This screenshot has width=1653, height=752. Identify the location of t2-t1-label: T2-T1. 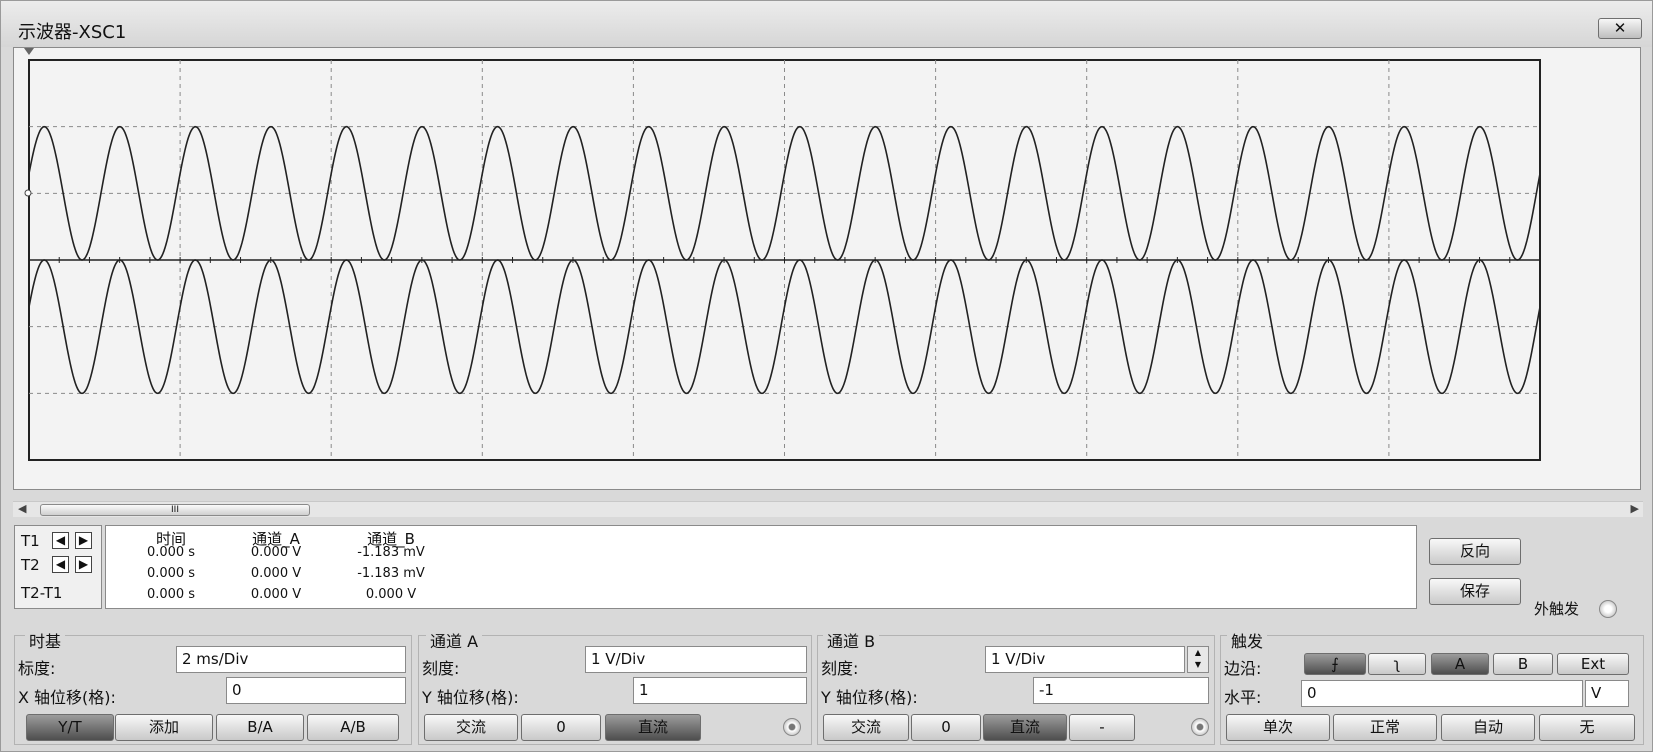
(42, 593).